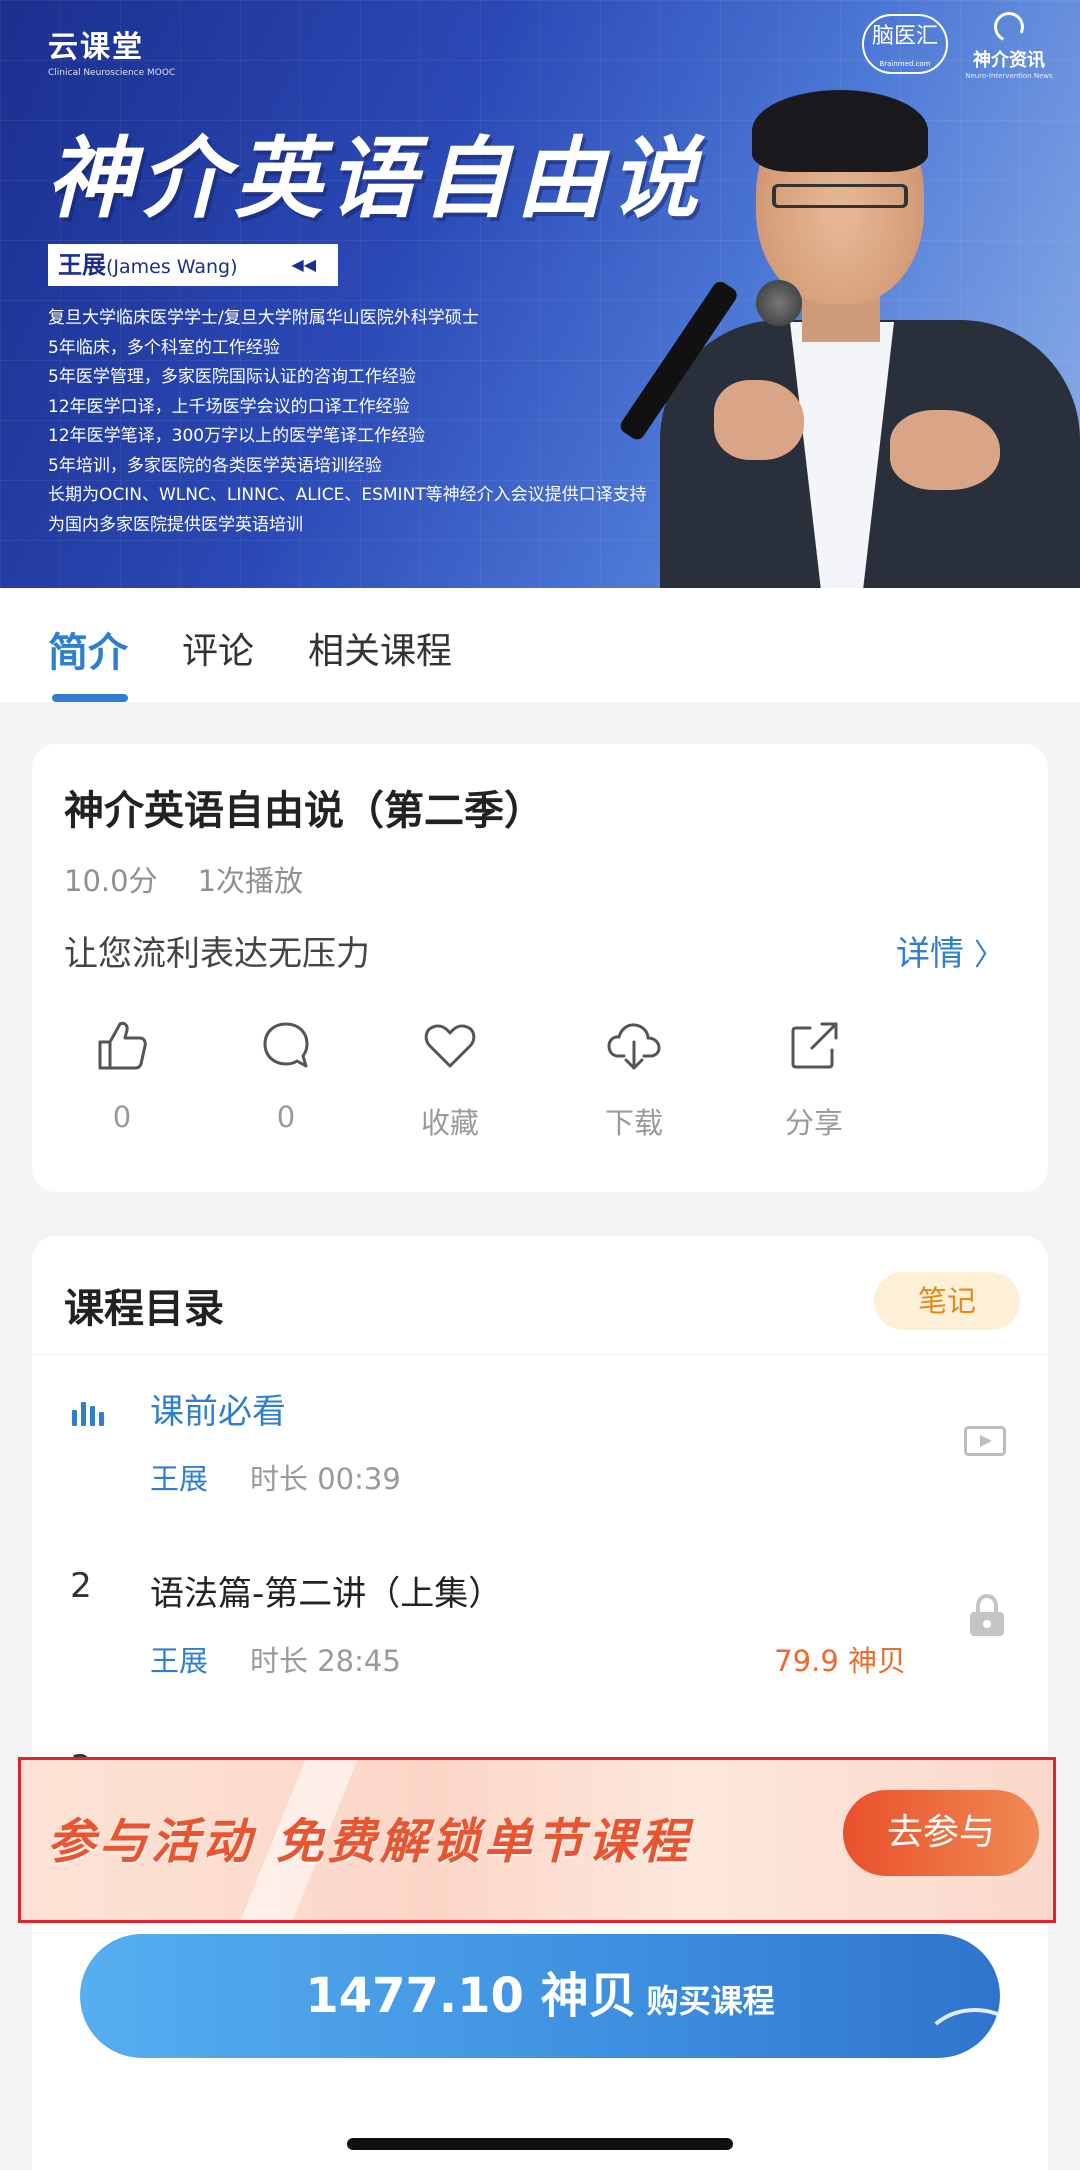 The width and height of the screenshot is (1080, 2170). Describe the element at coordinates (904, 36) in the screenshot. I see `brainmed-logo-text: 脑医汇` at that location.